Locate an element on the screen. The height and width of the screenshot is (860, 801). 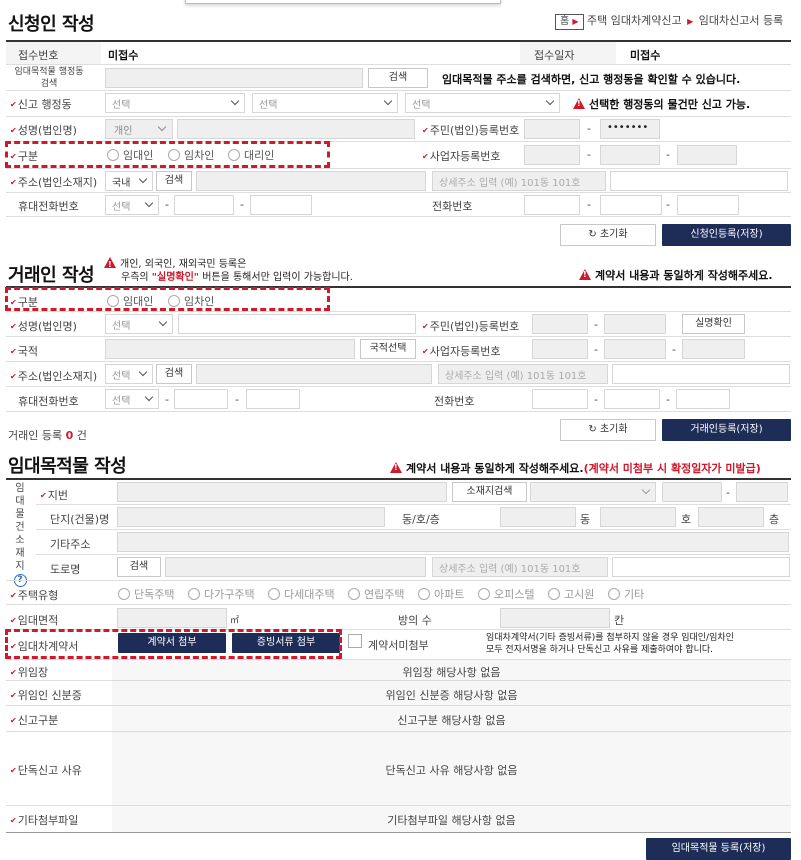
mobile-label: 휴대전화번호 is located at coordinates (48, 206).